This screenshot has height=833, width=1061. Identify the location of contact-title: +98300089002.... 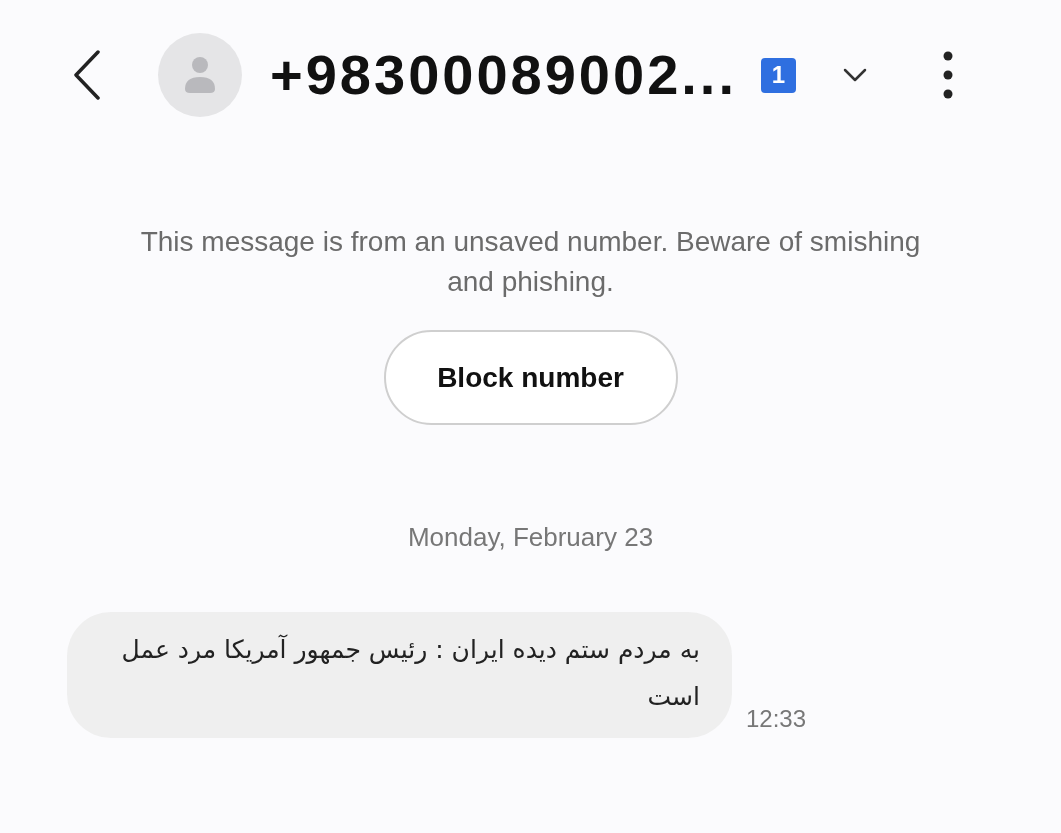
(503, 75).